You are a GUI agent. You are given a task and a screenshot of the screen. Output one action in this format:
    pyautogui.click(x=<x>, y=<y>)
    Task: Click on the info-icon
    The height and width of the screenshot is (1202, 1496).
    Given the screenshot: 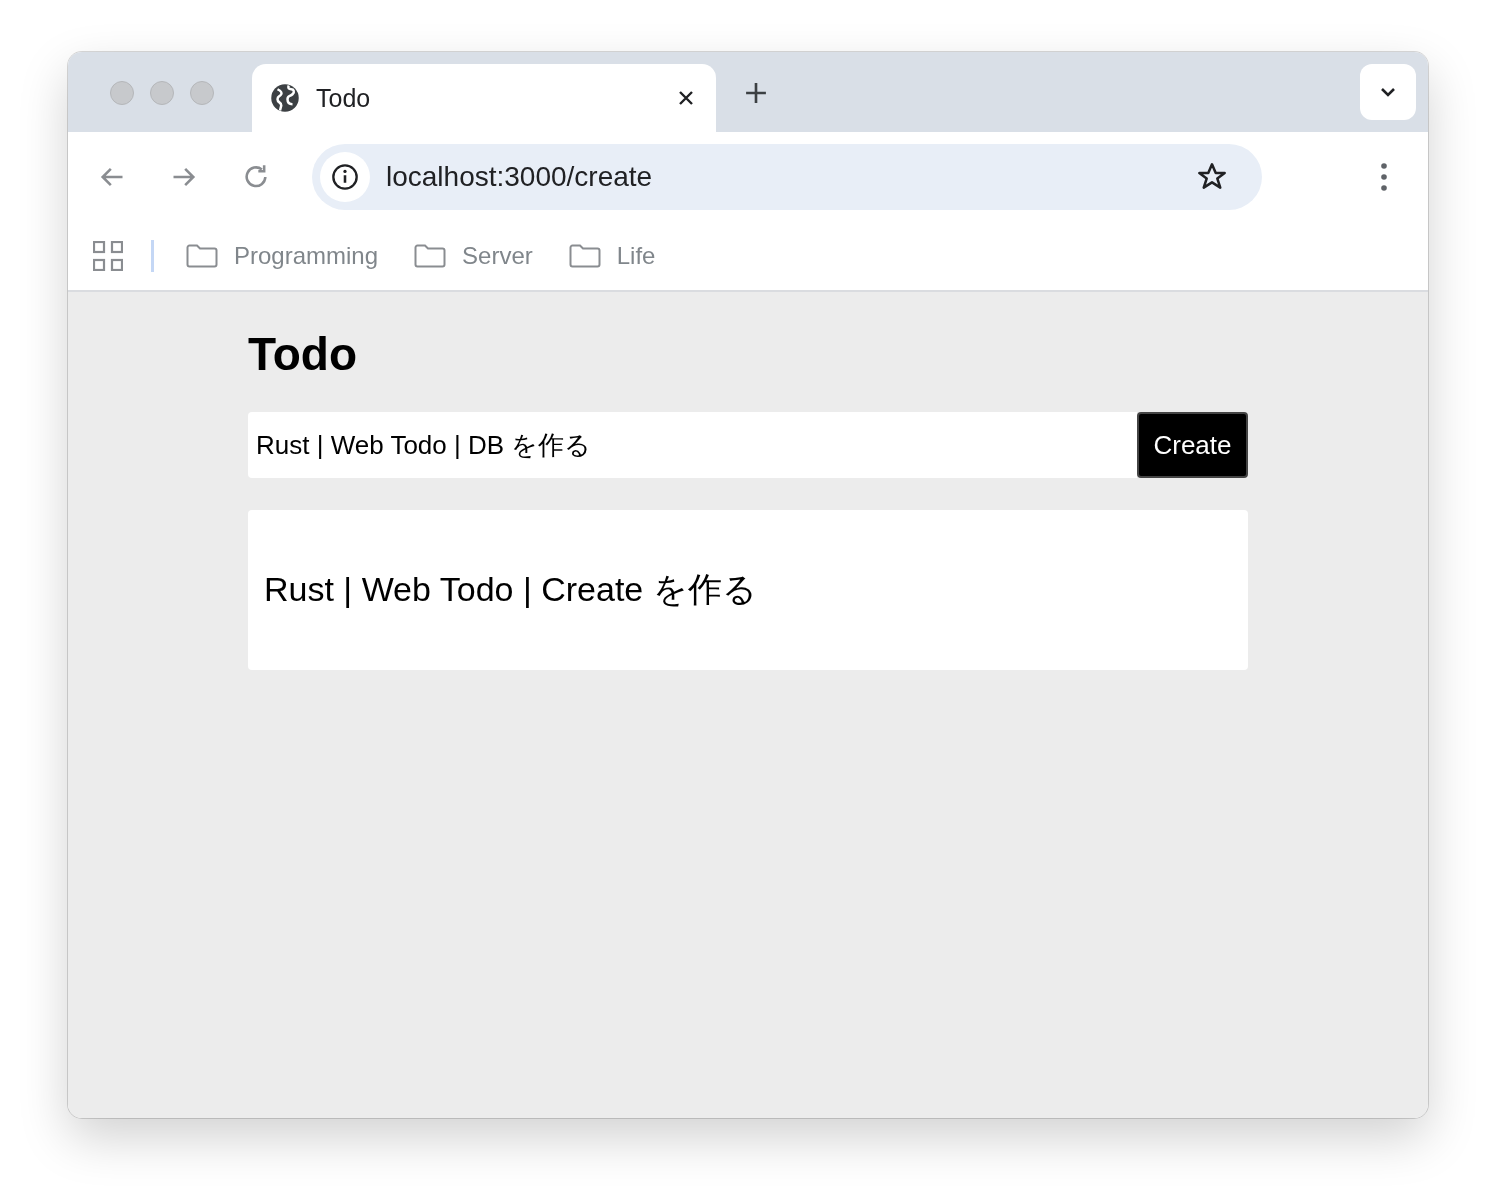 What is the action you would take?
    pyautogui.click(x=345, y=177)
    